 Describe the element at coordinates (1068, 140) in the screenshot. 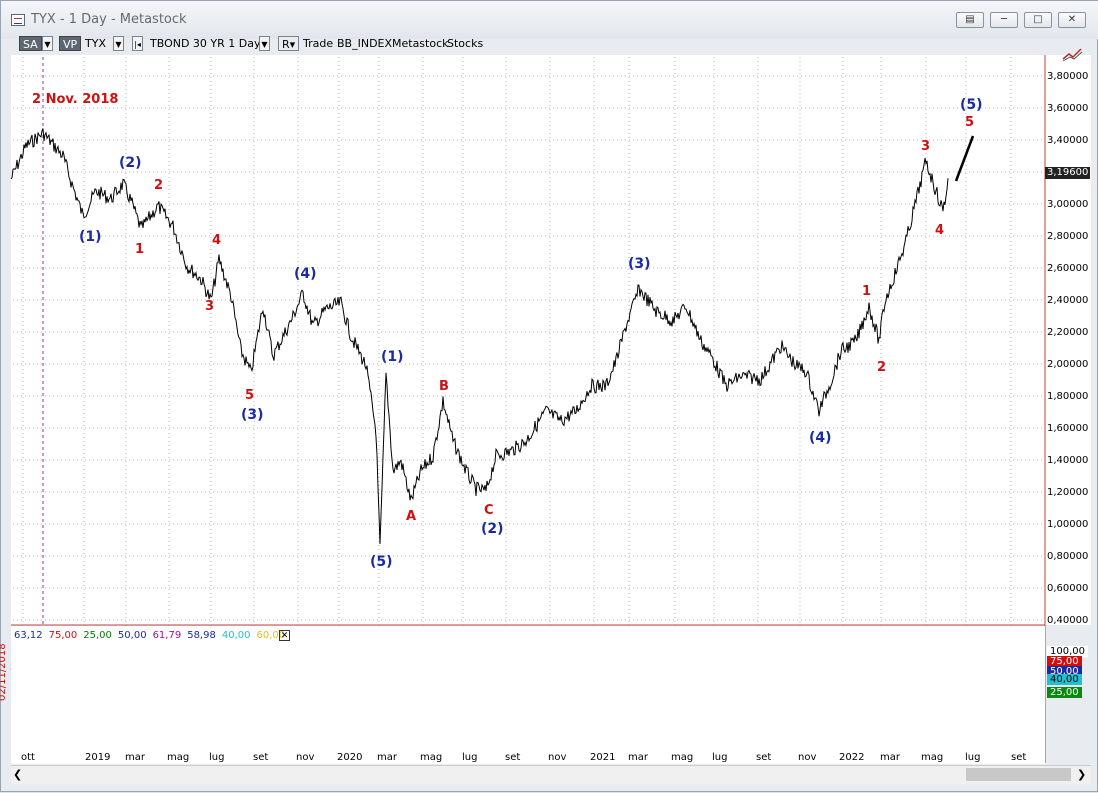

I see `price-tick-label: 3,40000` at that location.